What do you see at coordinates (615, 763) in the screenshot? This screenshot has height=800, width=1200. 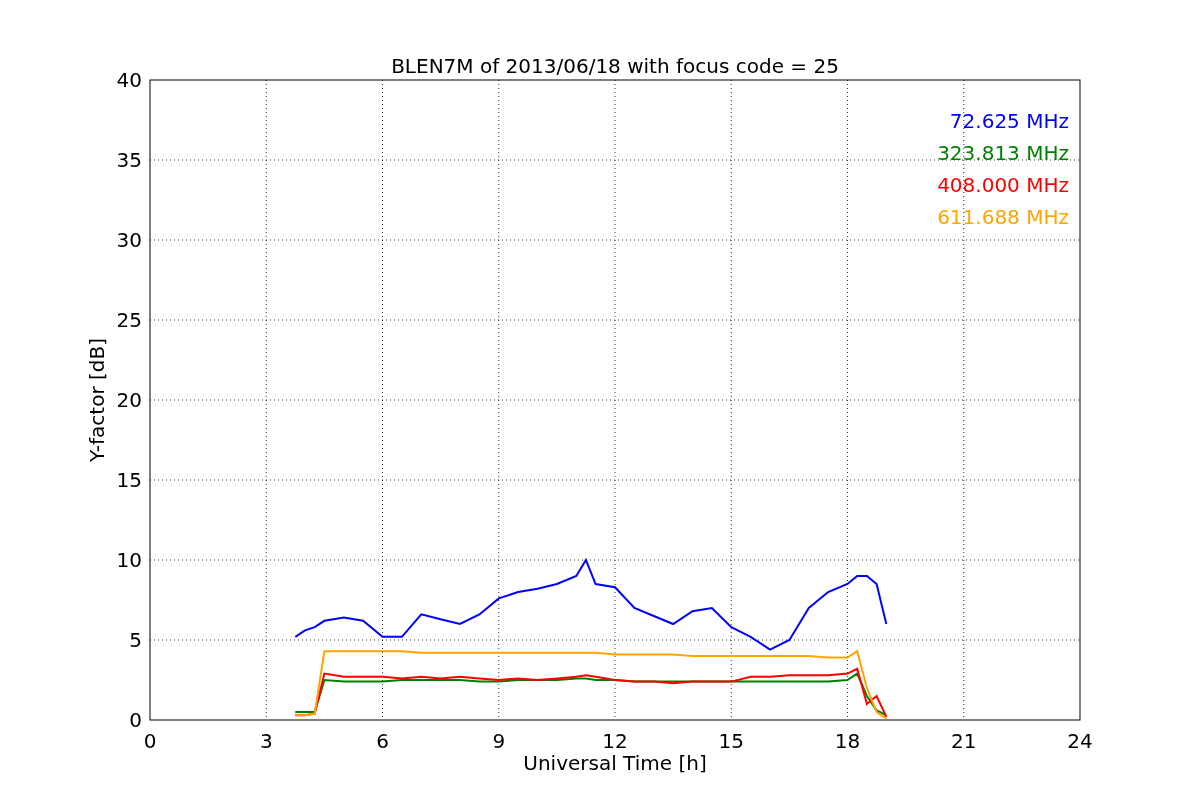 I see `x-axis-title: Universal Time [h]` at bounding box center [615, 763].